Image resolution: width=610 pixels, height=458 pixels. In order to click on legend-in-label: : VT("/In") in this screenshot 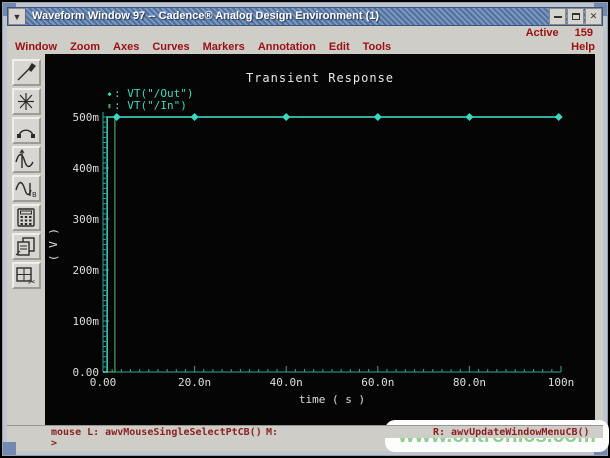, I will do `click(150, 105)`.